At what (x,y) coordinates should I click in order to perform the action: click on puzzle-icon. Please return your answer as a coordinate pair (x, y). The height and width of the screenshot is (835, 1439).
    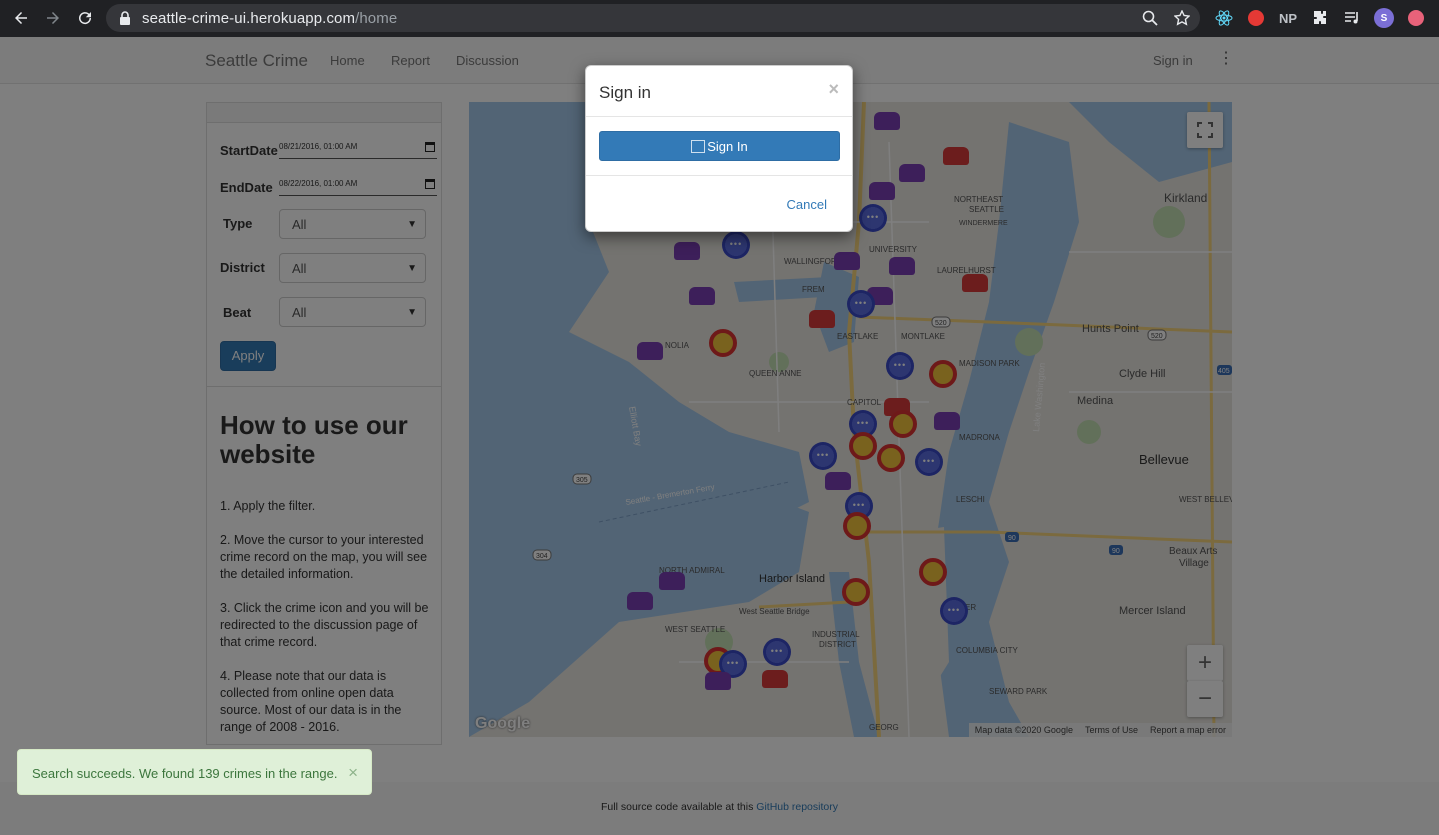
    Looking at the image, I should click on (1320, 18).